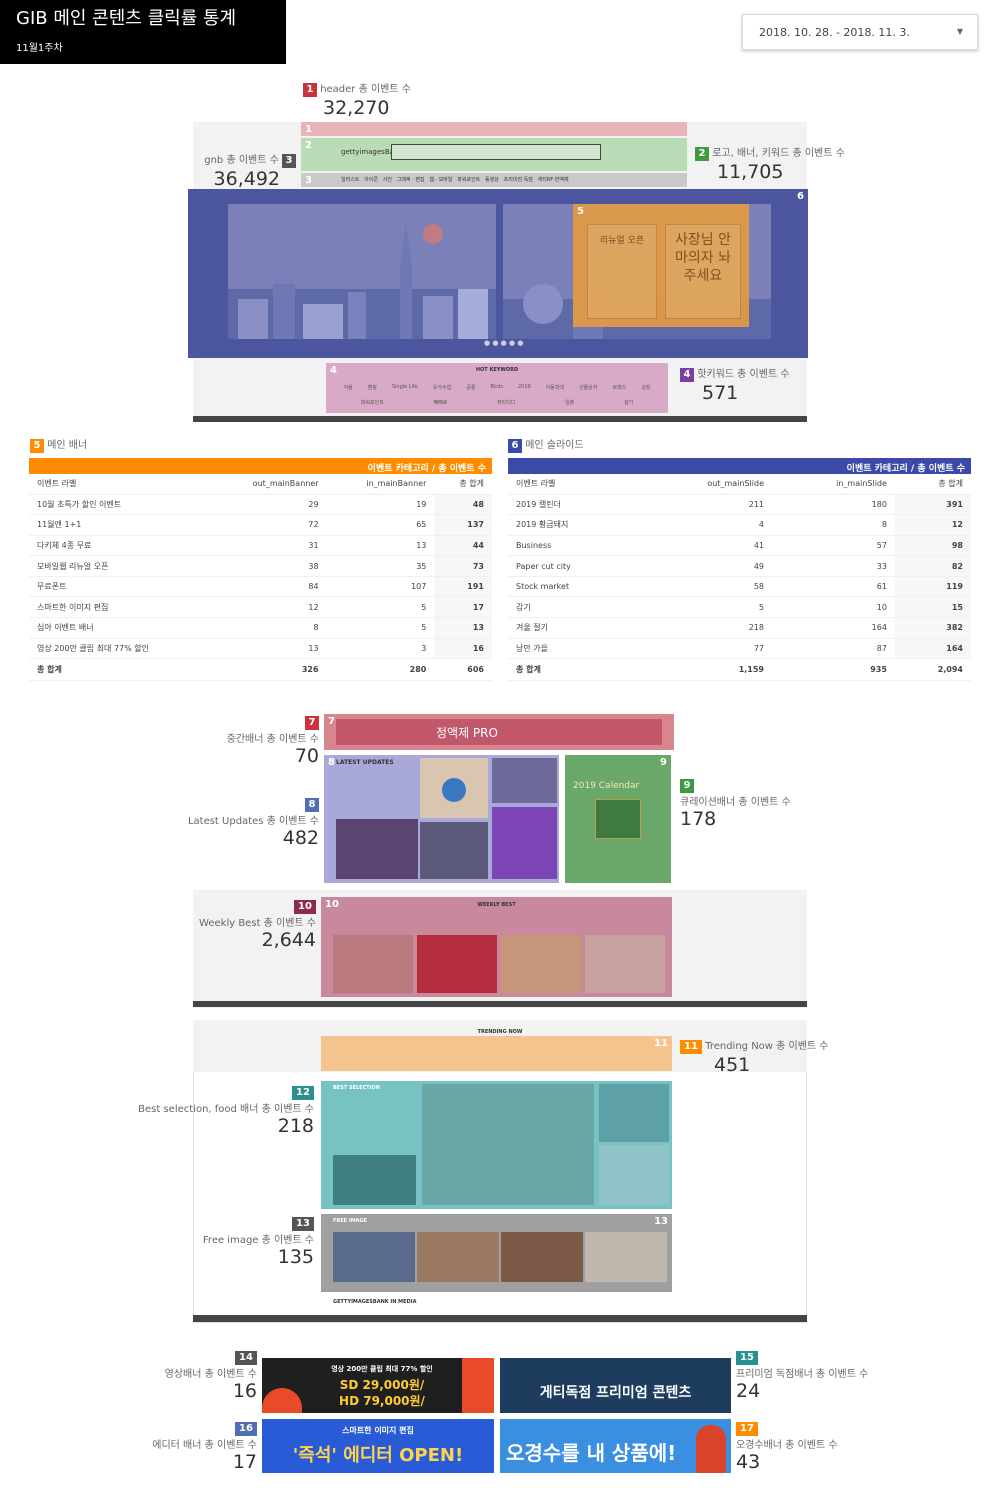 The image size is (1000, 1507). I want to click on mock-trending-zone: 11, so click(496, 1053).